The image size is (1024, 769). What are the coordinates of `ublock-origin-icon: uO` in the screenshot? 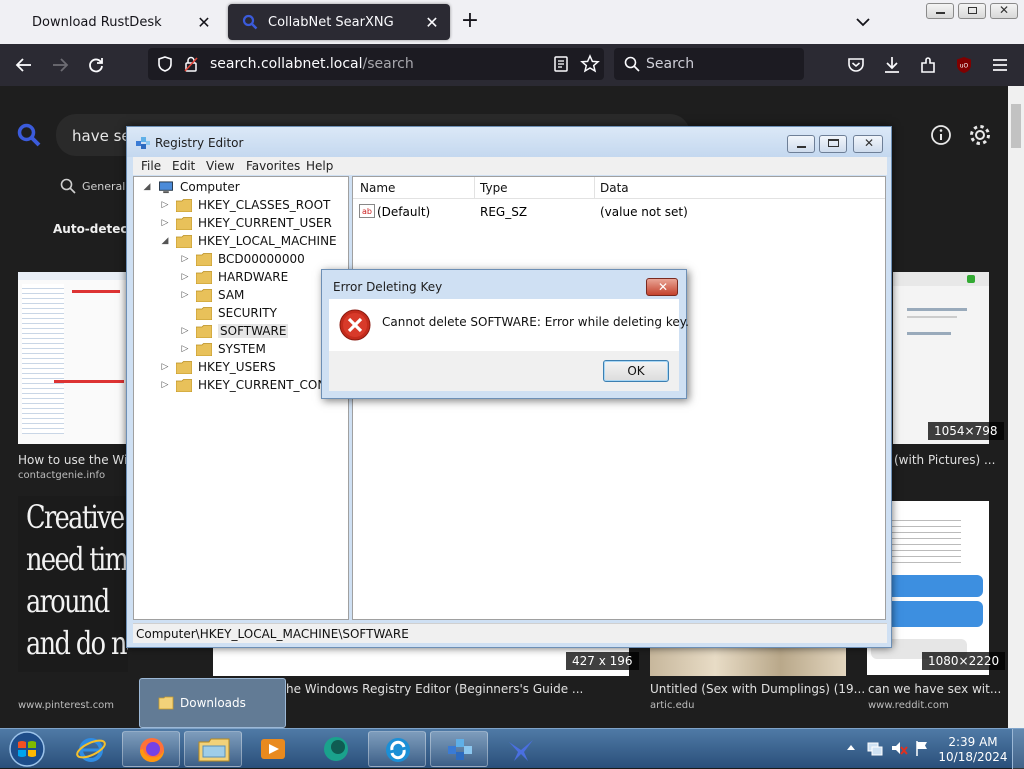 It's located at (964, 65).